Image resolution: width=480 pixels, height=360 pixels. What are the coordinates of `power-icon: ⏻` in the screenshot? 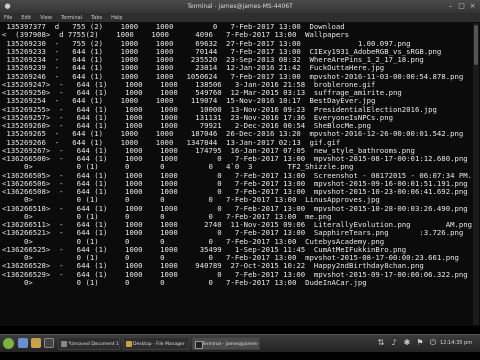 It's located at (433, 343).